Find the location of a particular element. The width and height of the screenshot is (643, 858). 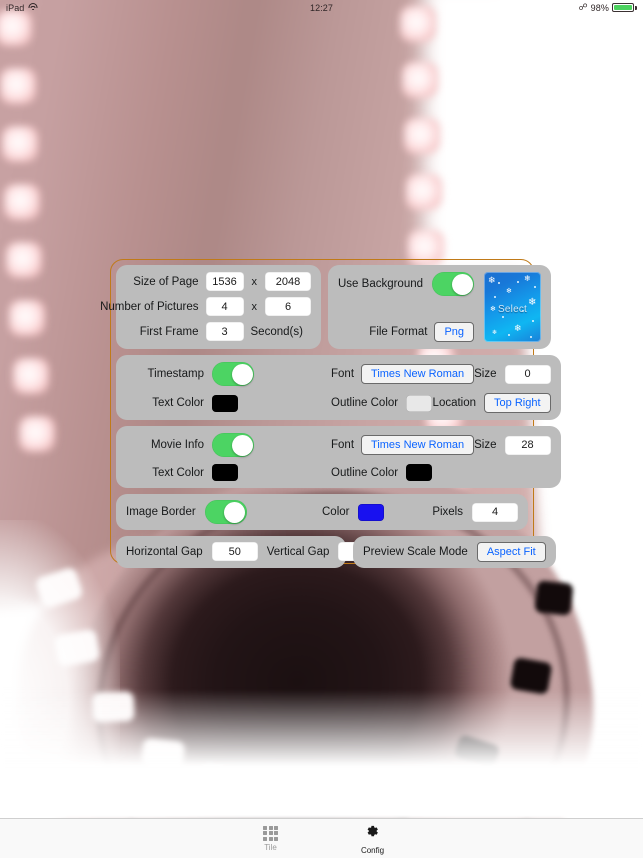

timestamp-font-button: Times New Roman is located at coordinates (418, 374).